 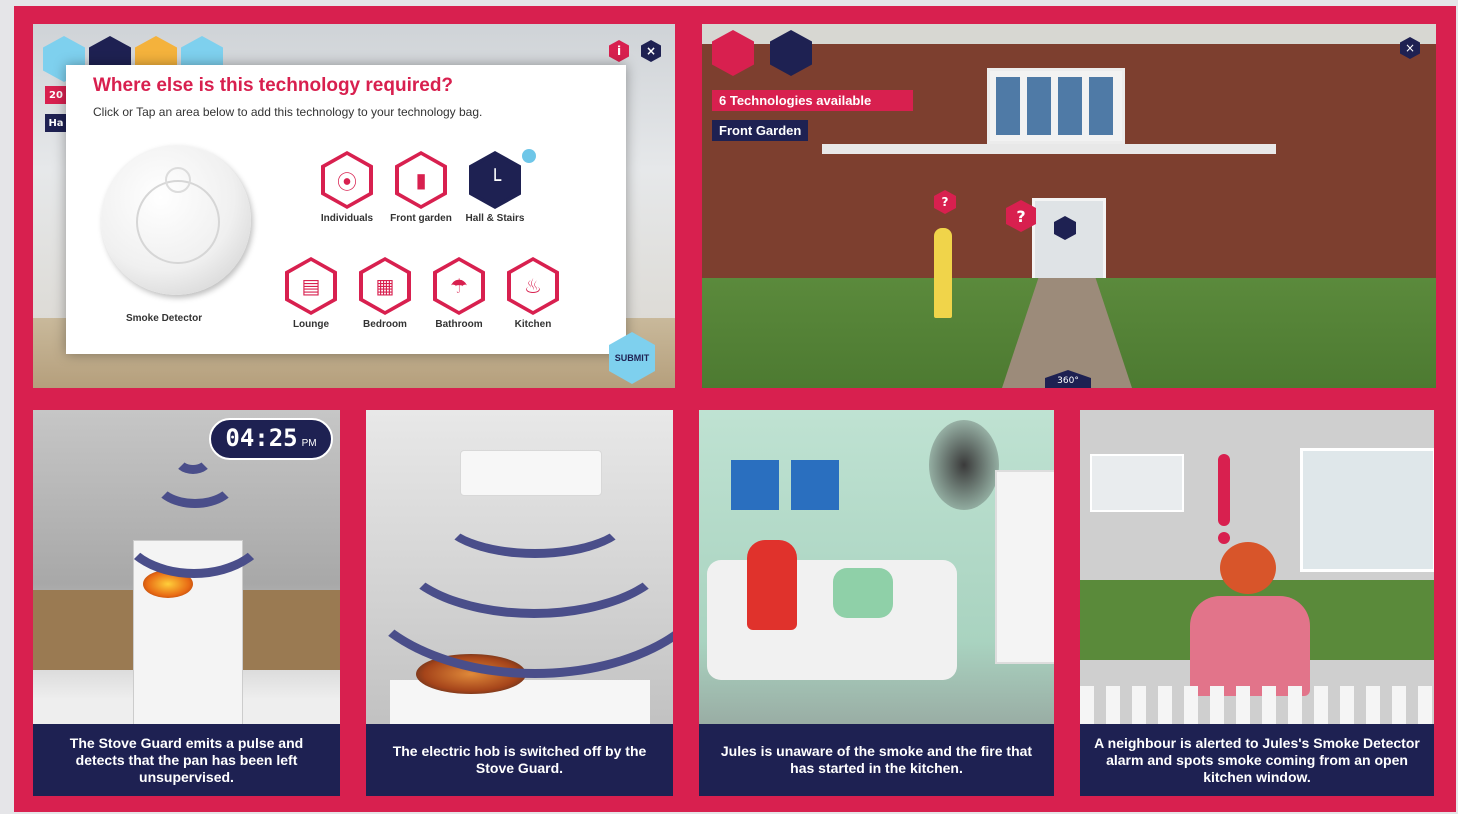 What do you see at coordinates (495, 180) in the screenshot?
I see `stairs-icon: └` at bounding box center [495, 180].